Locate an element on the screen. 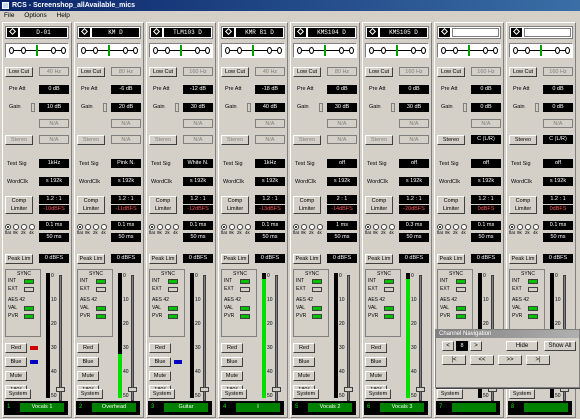 The width and height of the screenshot is (580, 419). test-sig-value: White N. is located at coordinates (198, 163).